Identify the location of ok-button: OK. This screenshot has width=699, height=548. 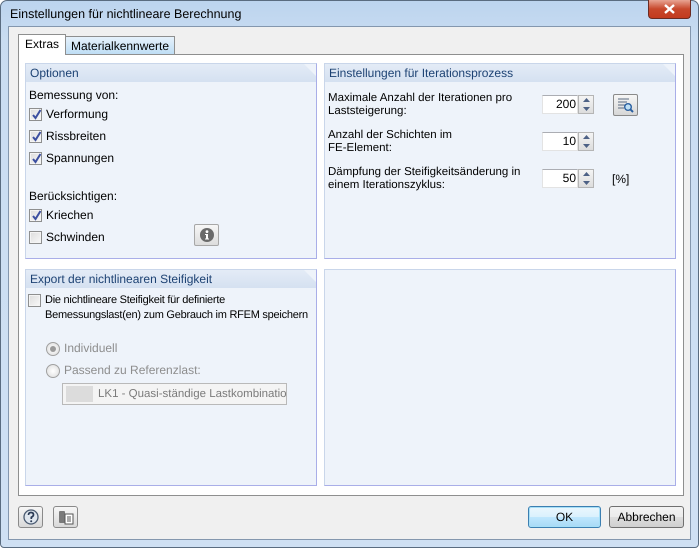
(564, 517).